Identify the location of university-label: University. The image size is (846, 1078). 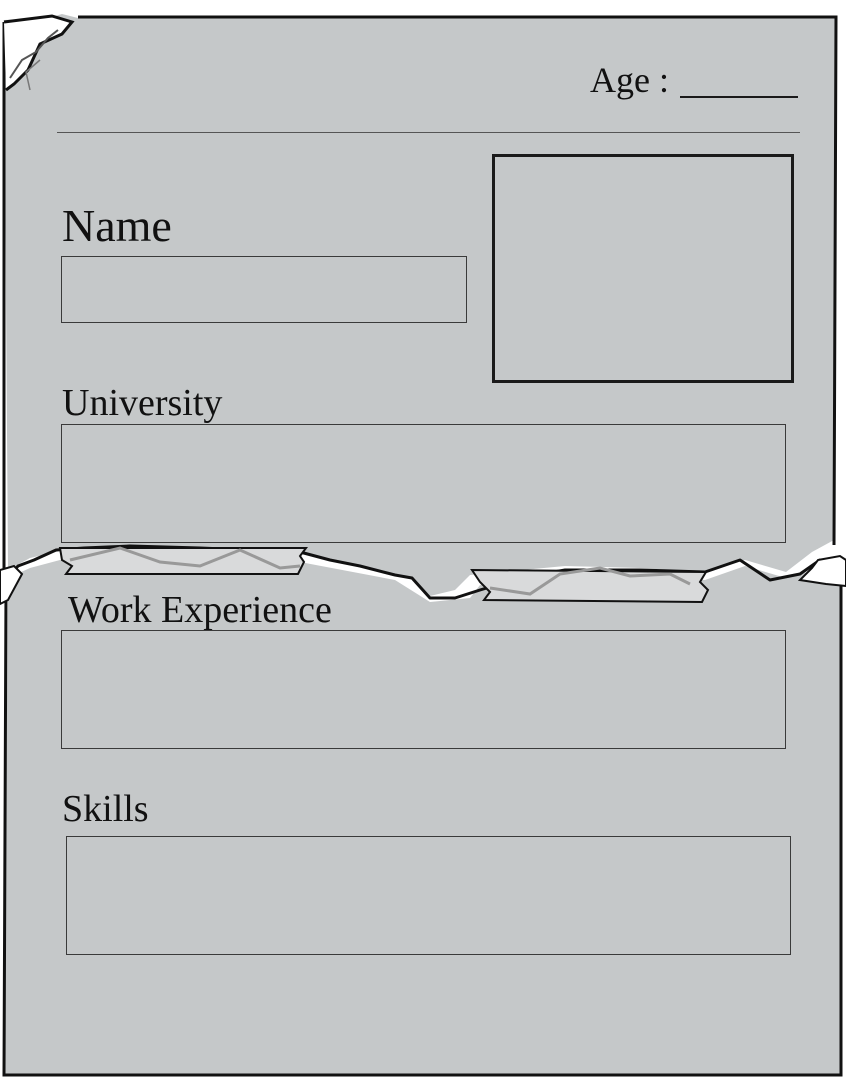
(142, 403).